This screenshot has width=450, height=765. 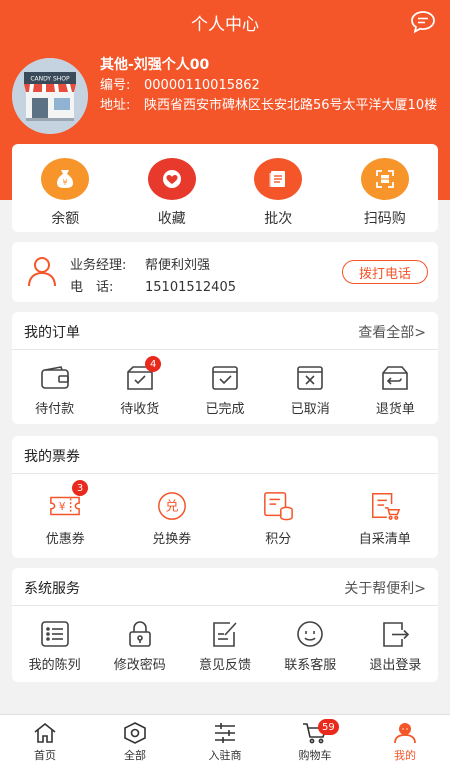 What do you see at coordinates (315, 755) in the screenshot?
I see `tab-cart-label: 购物车` at bounding box center [315, 755].